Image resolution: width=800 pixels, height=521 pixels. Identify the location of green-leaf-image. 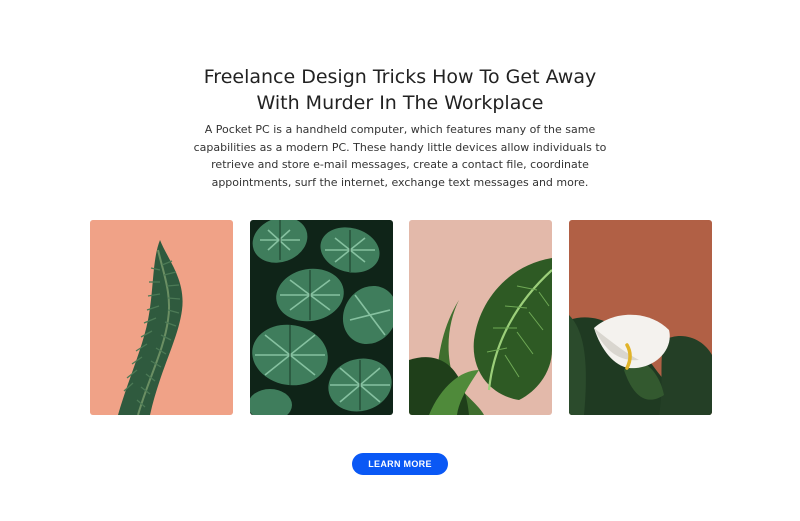
(480, 317).